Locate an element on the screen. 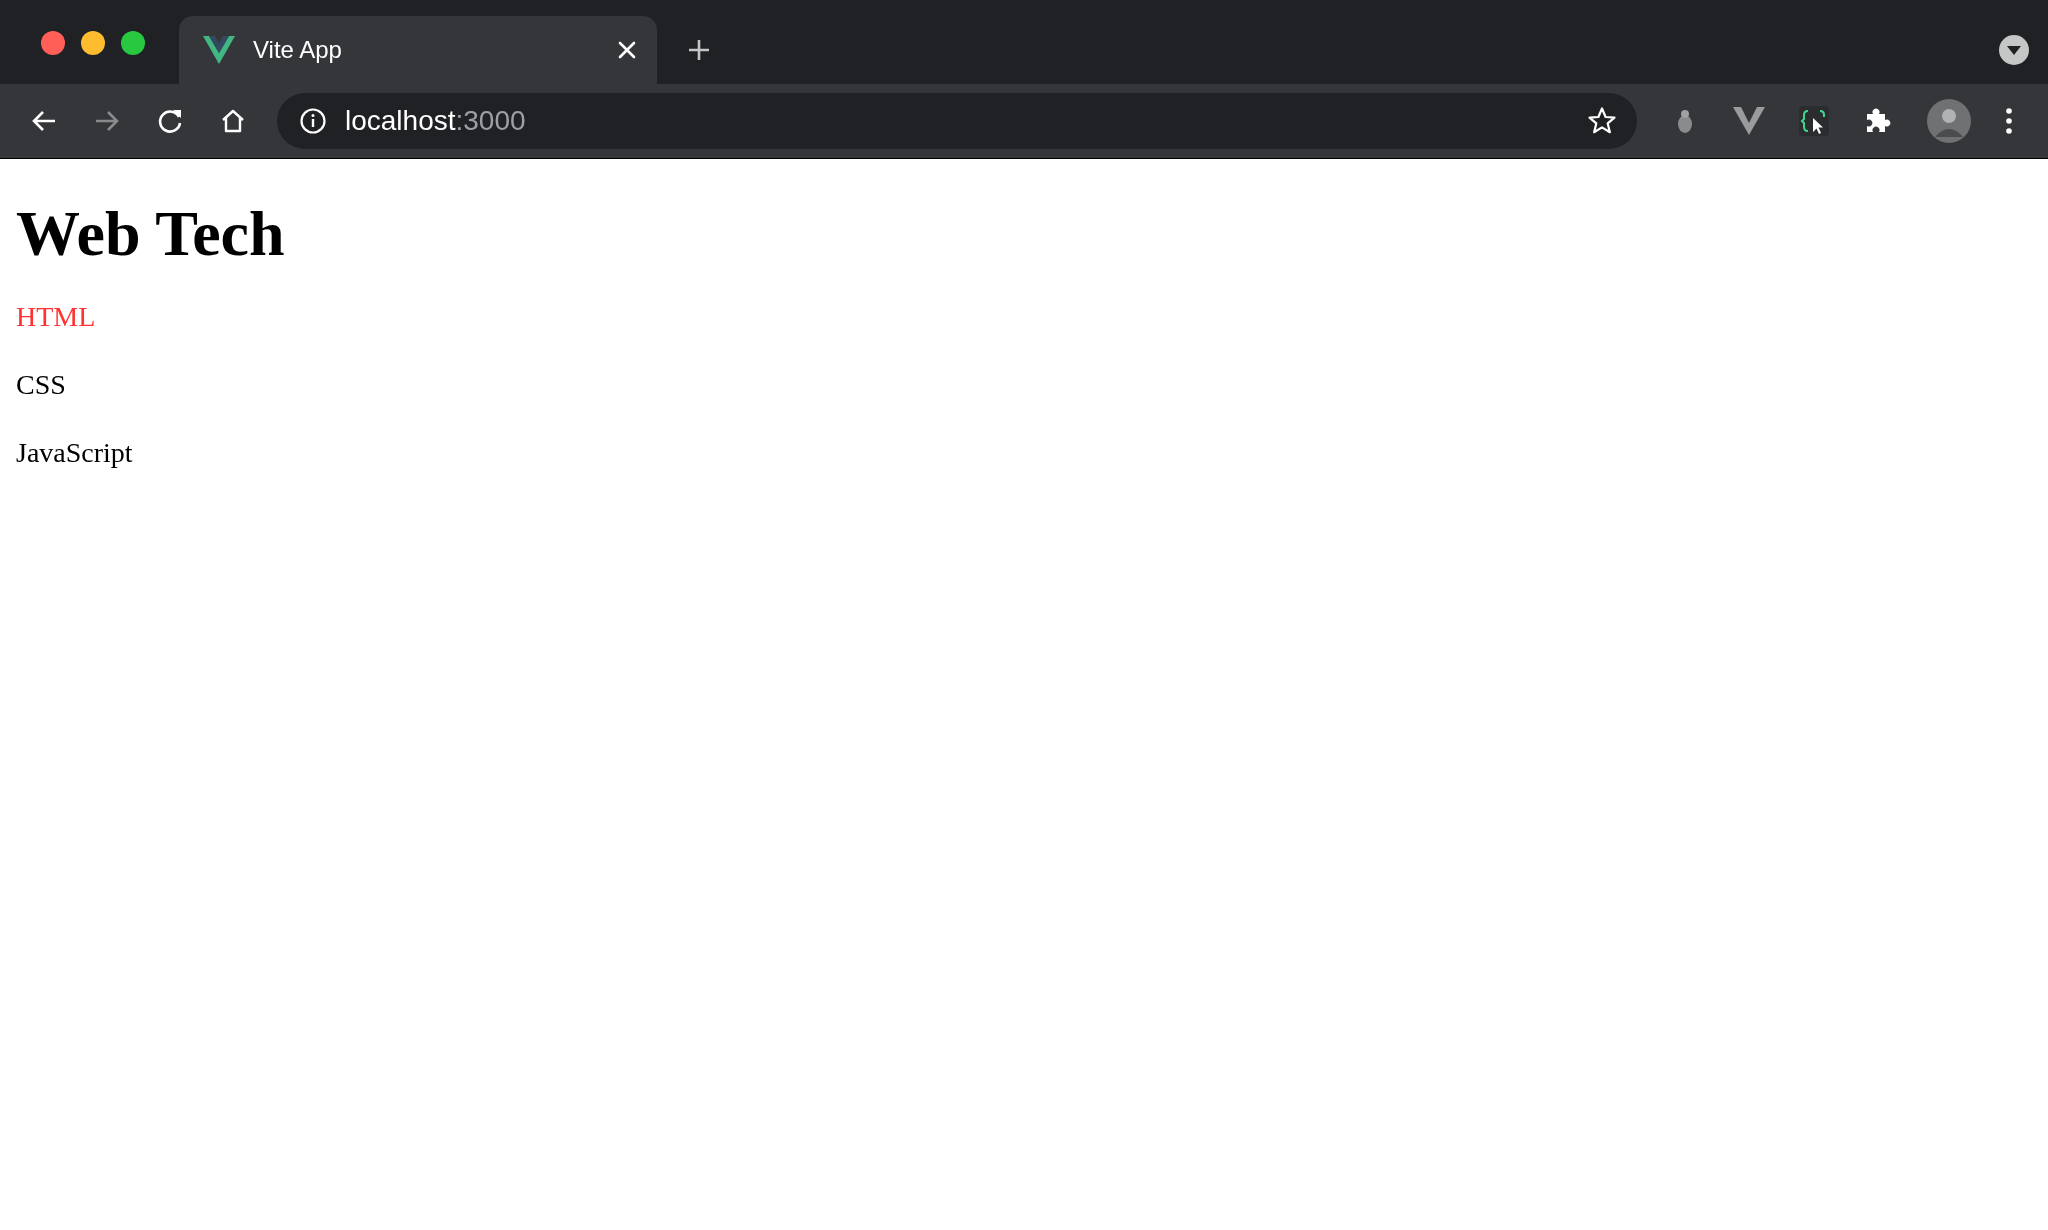 The width and height of the screenshot is (2048, 1230). v-logo-icon is located at coordinates (219, 50).